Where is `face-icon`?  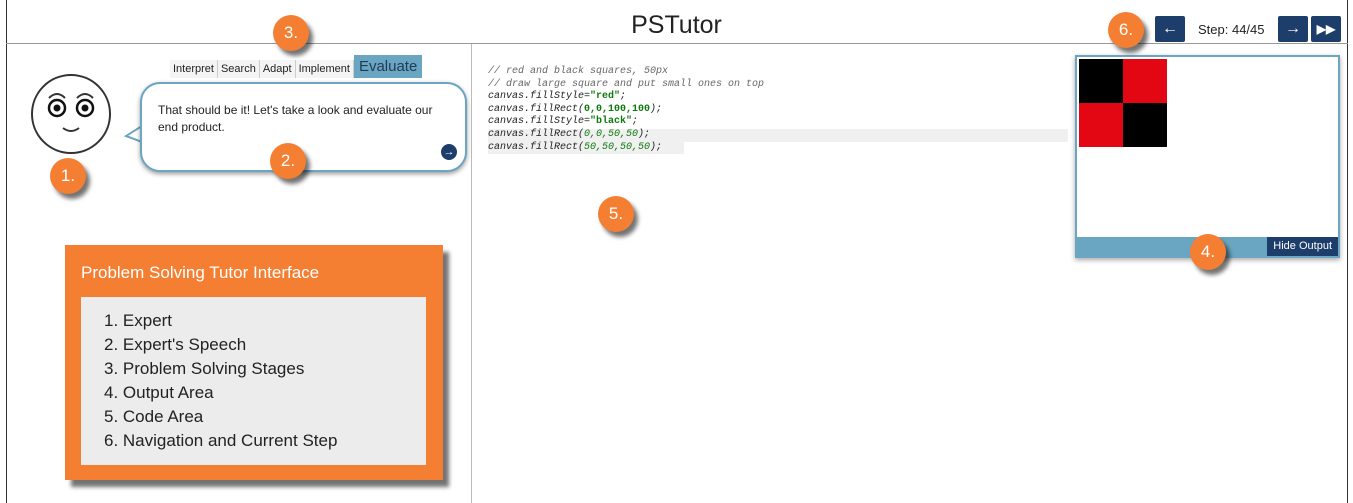 face-icon is located at coordinates (71, 112).